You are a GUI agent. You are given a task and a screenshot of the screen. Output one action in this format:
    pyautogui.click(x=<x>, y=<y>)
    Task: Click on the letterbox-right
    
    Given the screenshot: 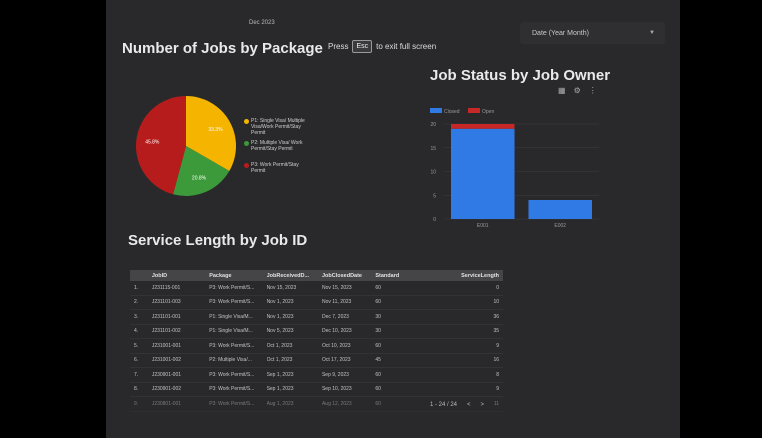 What is the action you would take?
    pyautogui.click(x=721, y=219)
    